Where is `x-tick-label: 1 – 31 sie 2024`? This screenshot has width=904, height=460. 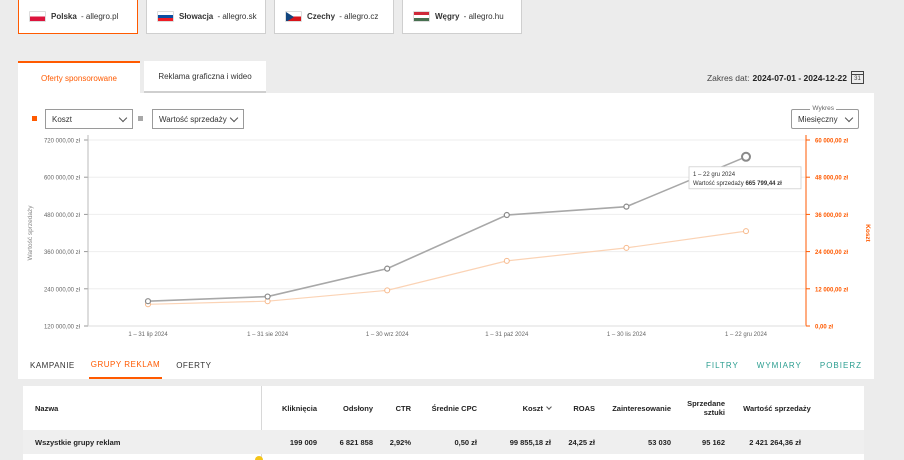
x-tick-label: 1 – 31 sie 2024 is located at coordinates (268, 335).